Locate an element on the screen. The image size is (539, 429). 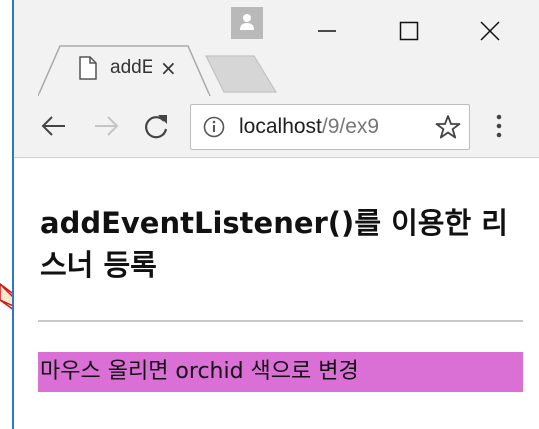
close-icon is located at coordinates (490, 31).